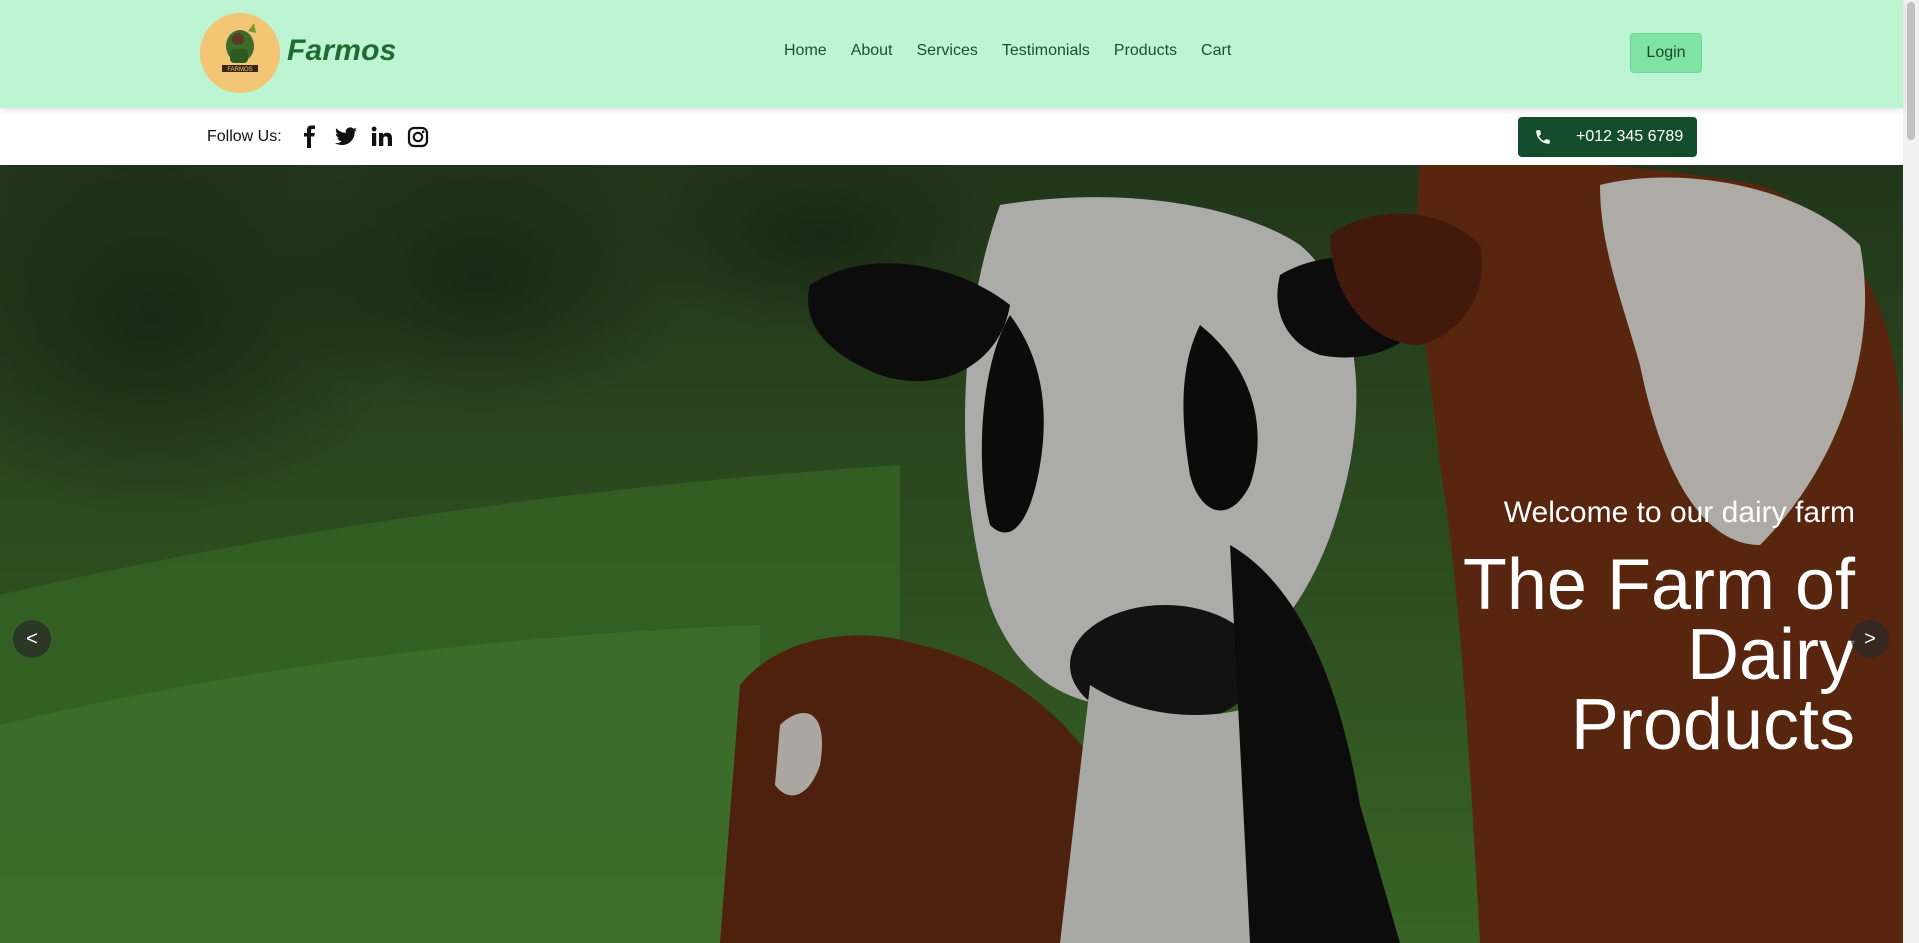 The height and width of the screenshot is (943, 1919). Describe the element at coordinates (418, 137) in the screenshot. I see `instagram-icon` at that location.